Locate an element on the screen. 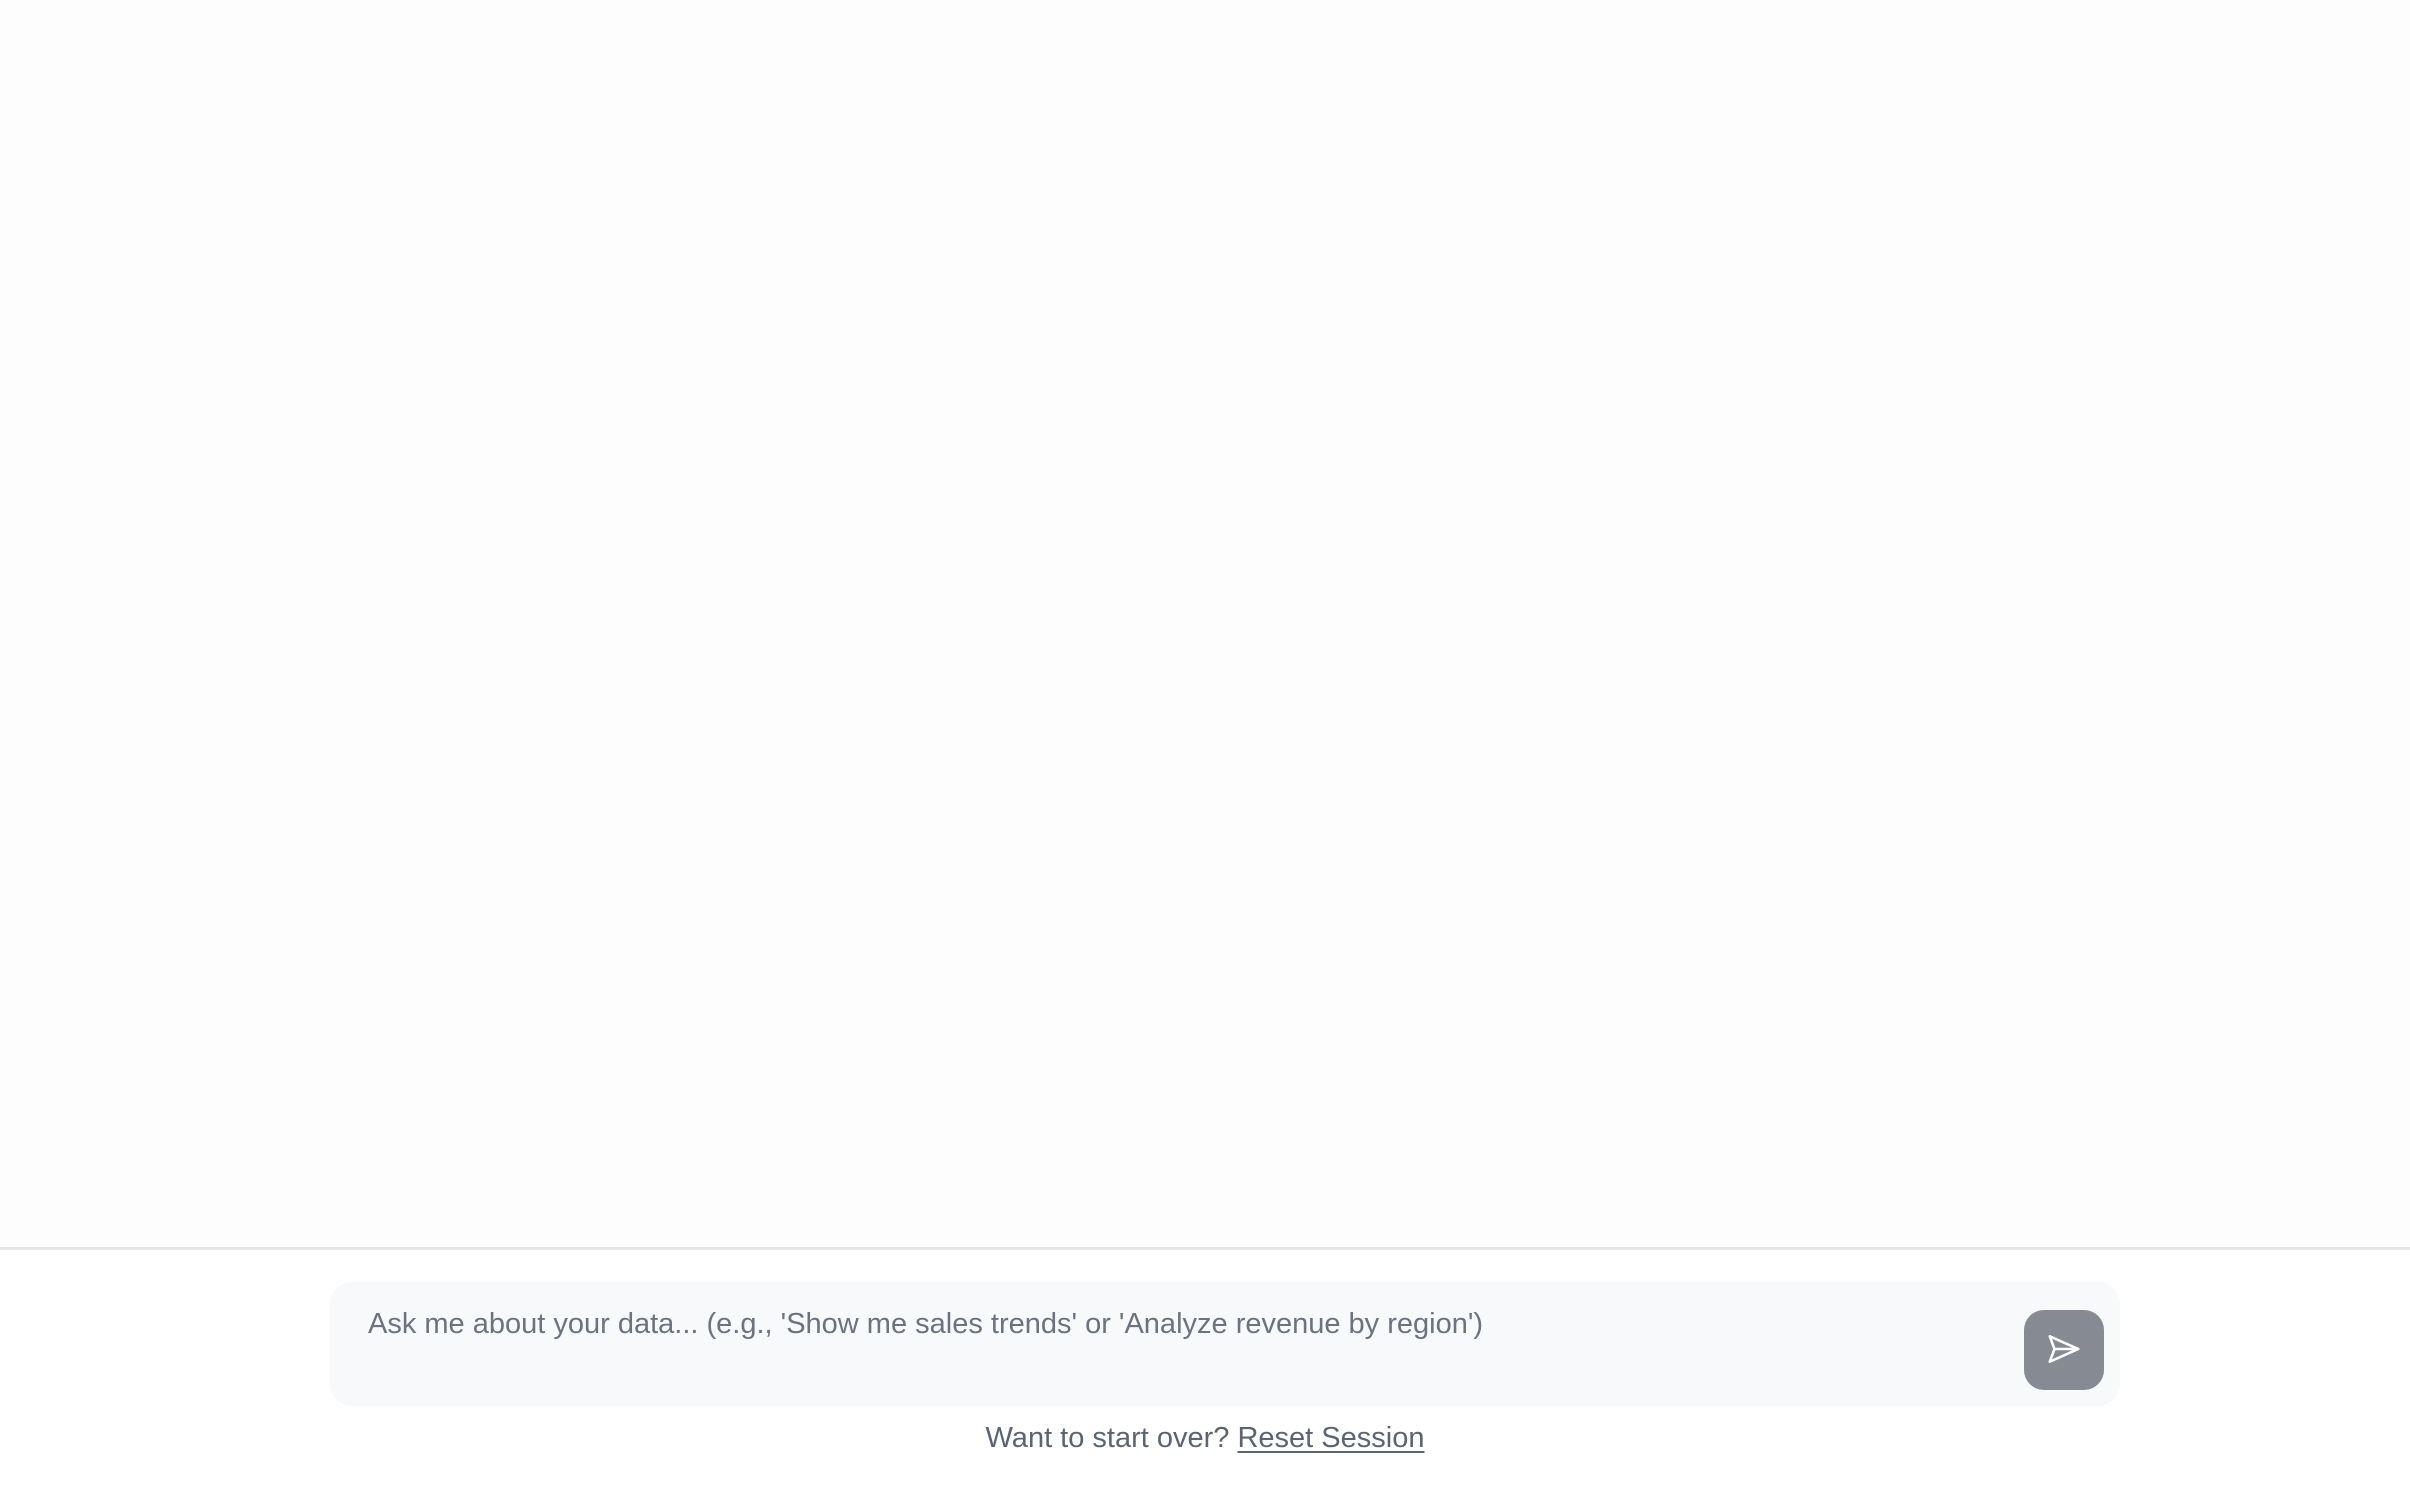 This screenshot has height=1504, width=2410. chat-input-container is located at coordinates (1225, 1334).